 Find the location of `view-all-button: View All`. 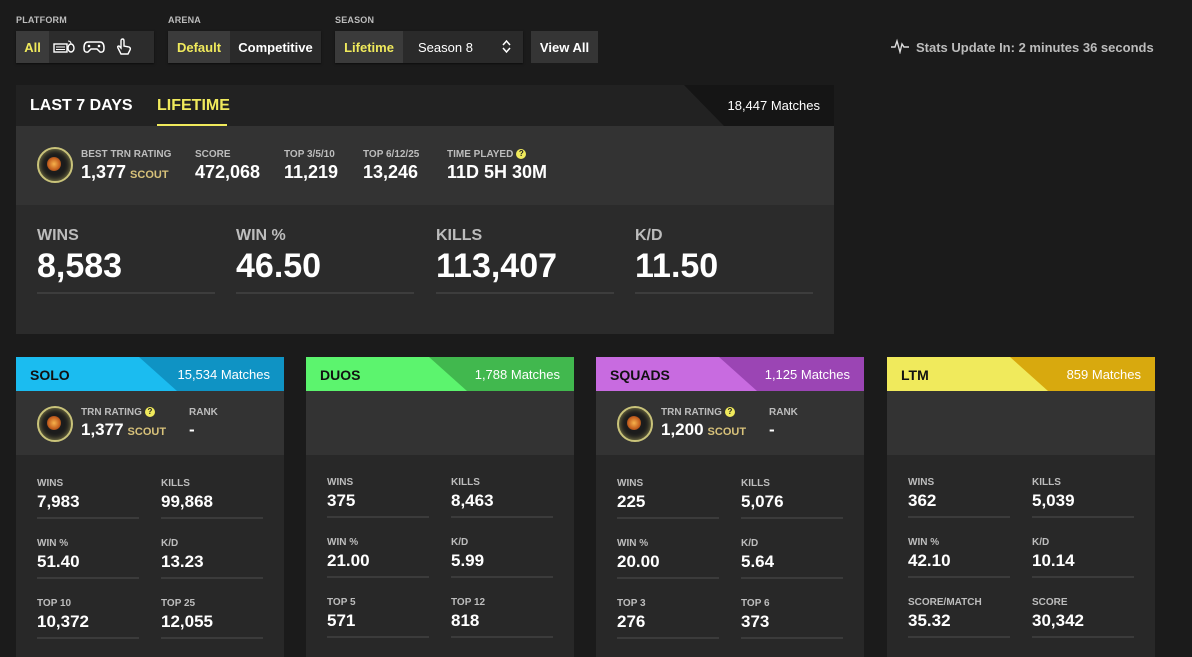

view-all-button: View All is located at coordinates (564, 47).